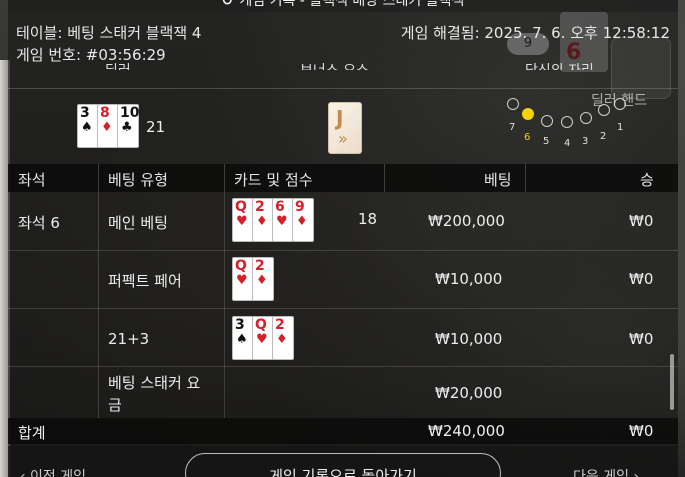  I want to click on seat-label: 좌석 6, so click(39, 223).